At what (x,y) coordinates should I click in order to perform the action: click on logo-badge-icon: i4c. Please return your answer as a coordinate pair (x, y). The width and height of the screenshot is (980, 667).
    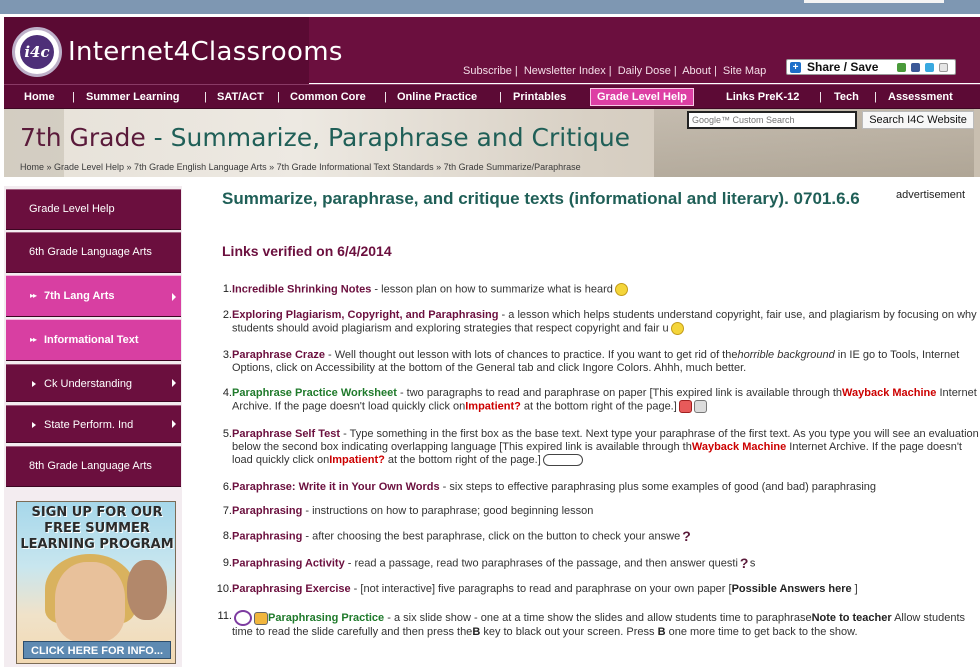
    Looking at the image, I should click on (37, 52).